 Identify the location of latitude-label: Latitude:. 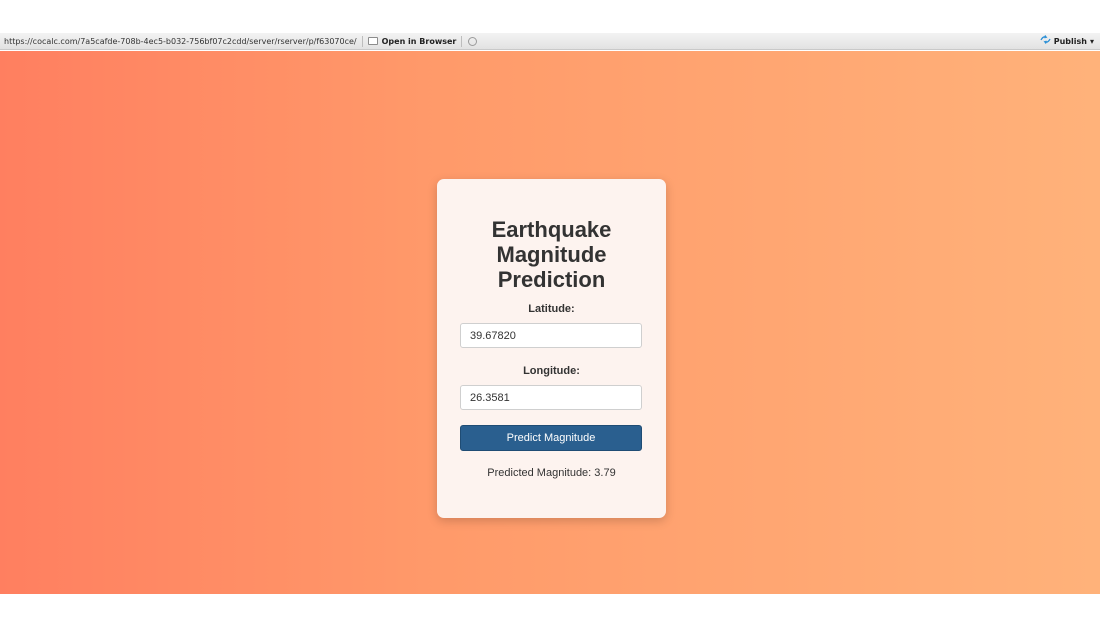
(551, 309).